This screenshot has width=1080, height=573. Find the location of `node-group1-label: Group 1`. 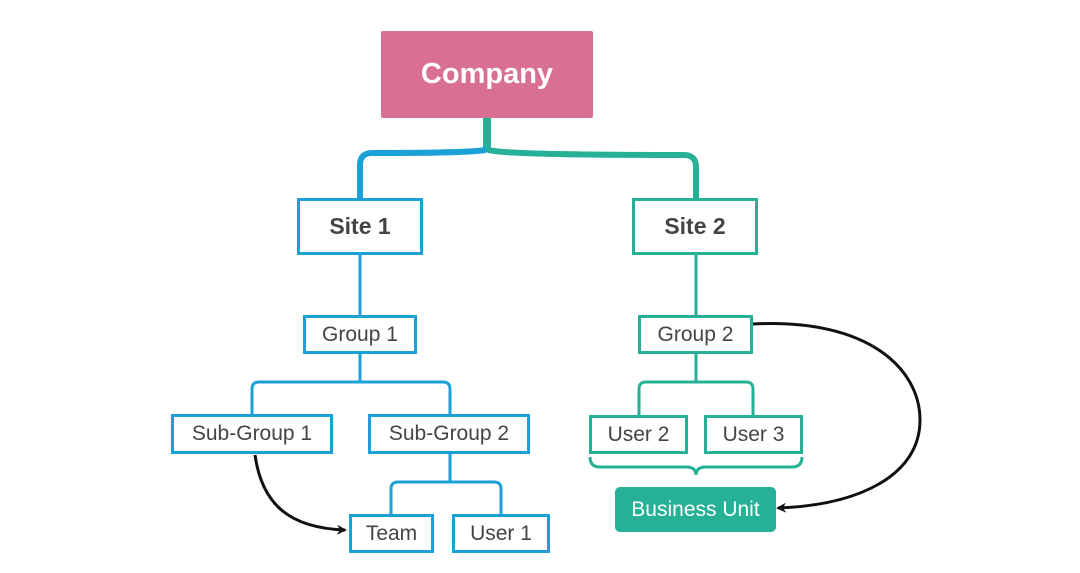

node-group1-label: Group 1 is located at coordinates (360, 334).